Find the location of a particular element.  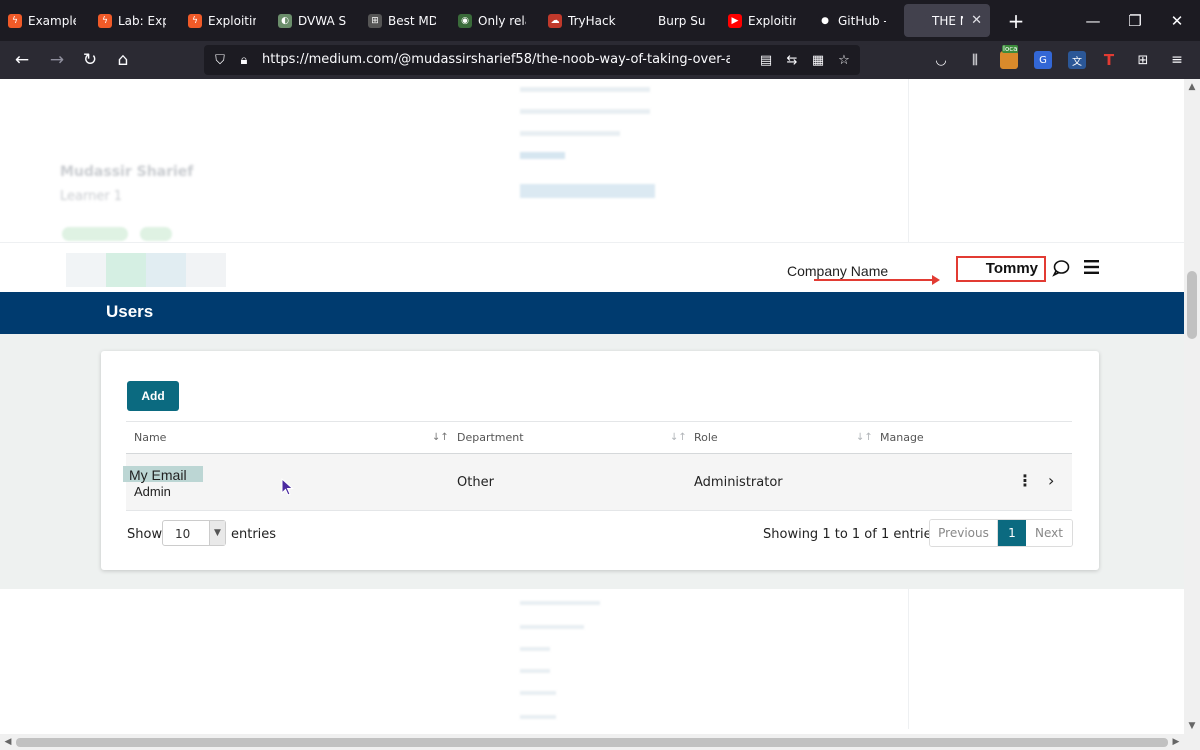

add-user-button: Add is located at coordinates (153, 396).